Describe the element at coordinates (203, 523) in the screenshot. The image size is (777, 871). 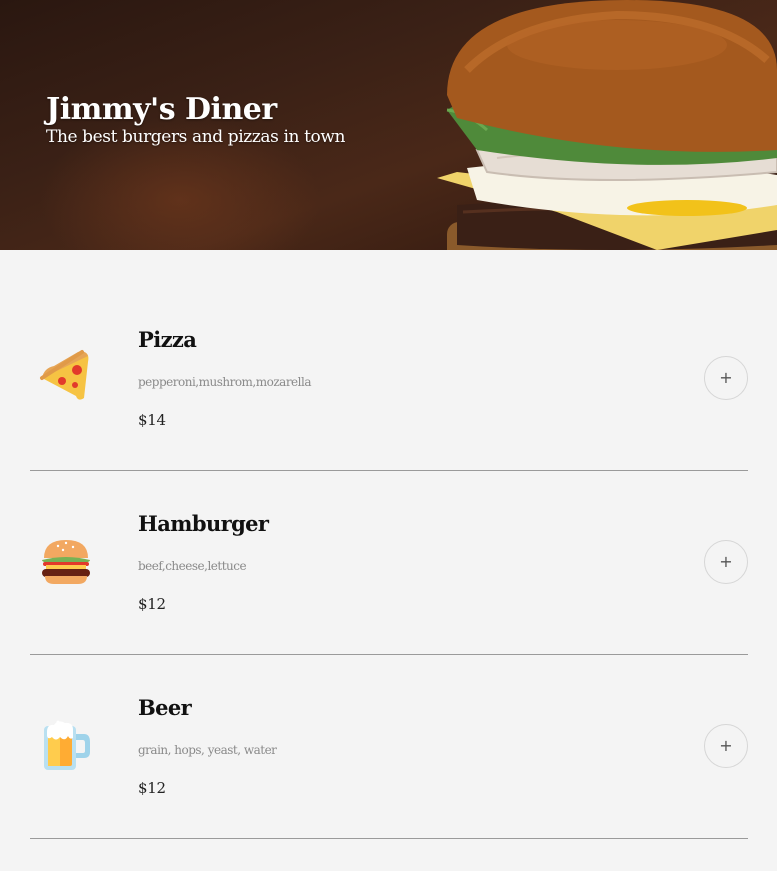
I see `item-name: Hamburger` at that location.